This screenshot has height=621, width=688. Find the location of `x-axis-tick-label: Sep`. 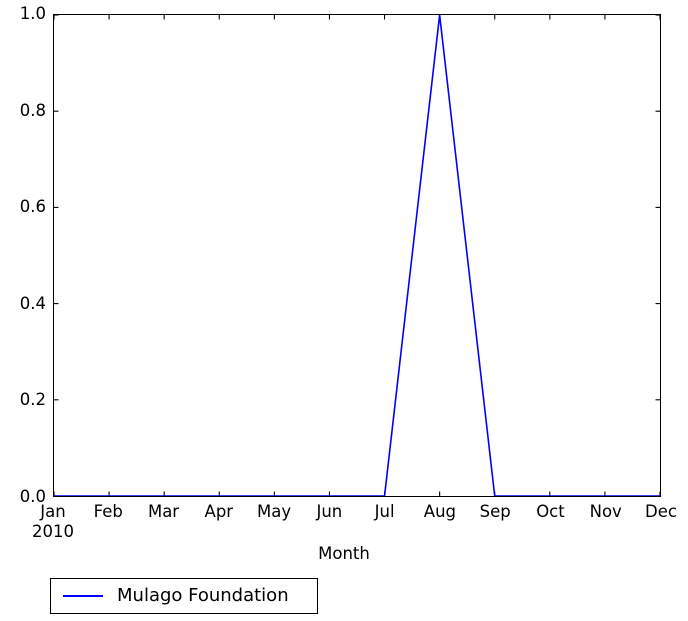

x-axis-tick-label: Sep is located at coordinates (495, 511).